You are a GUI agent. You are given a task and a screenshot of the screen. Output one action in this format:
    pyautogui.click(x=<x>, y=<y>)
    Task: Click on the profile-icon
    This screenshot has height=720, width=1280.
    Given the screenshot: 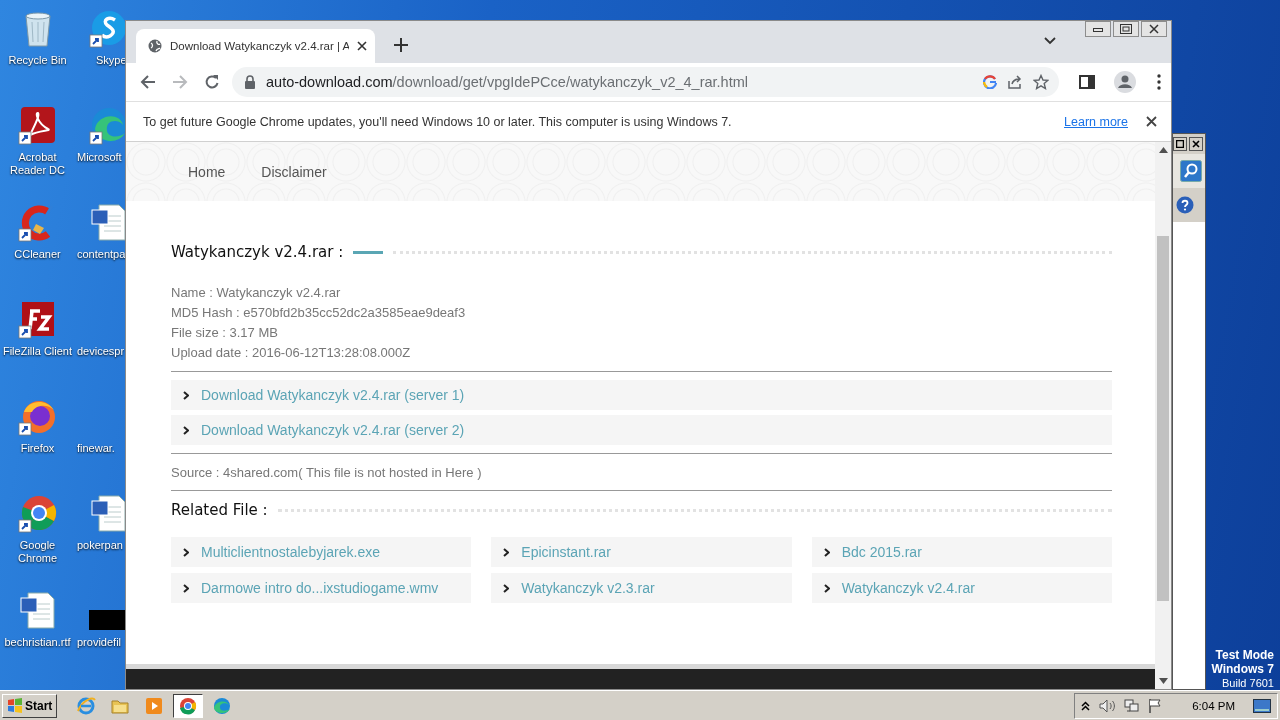 What is the action you would take?
    pyautogui.click(x=1125, y=82)
    